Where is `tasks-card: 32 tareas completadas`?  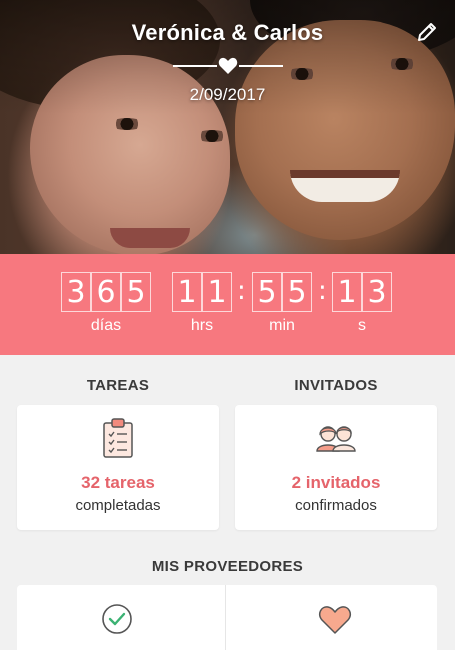
tasks-card: 32 tareas completadas is located at coordinates (118, 467).